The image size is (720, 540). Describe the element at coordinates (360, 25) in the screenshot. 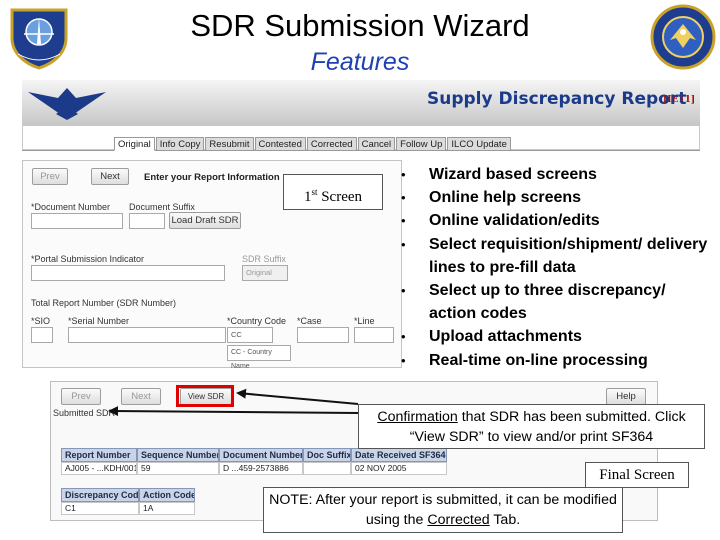

I see `slide-title: SDR Submission Wizard` at that location.